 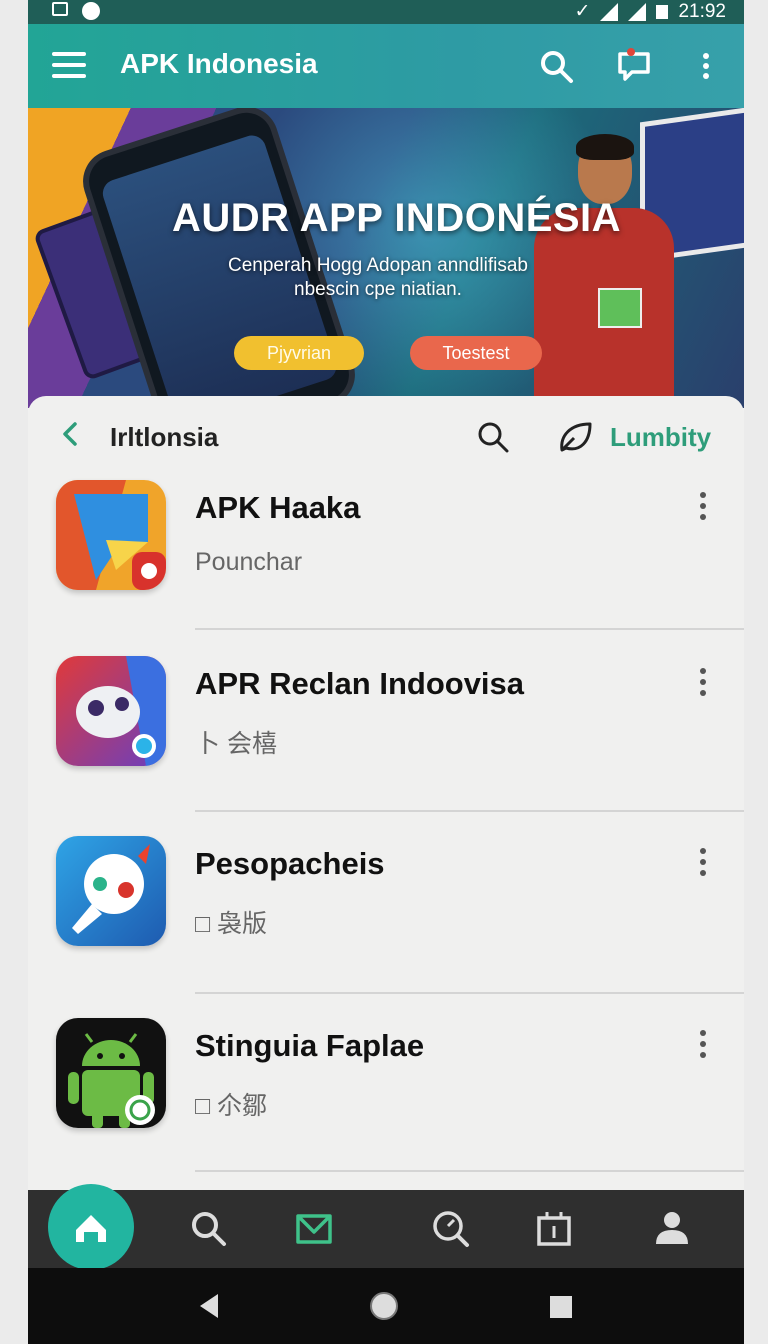 What do you see at coordinates (111, 891) in the screenshot?
I see `app-icon-pesopacheis` at bounding box center [111, 891].